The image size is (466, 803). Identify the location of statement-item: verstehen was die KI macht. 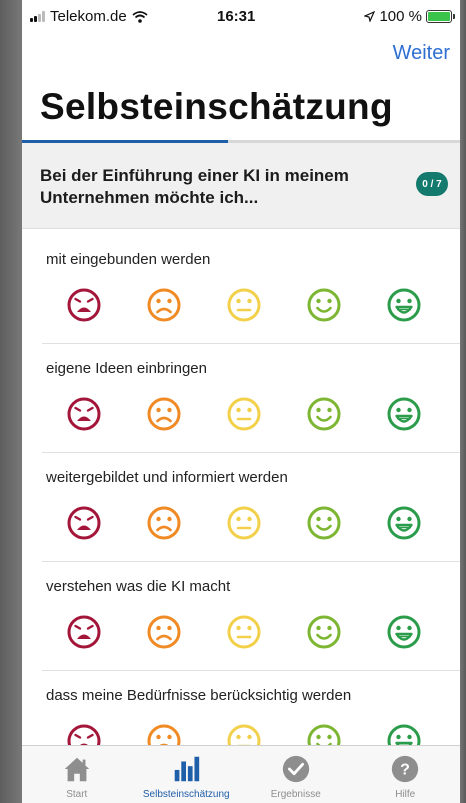
(251, 616).